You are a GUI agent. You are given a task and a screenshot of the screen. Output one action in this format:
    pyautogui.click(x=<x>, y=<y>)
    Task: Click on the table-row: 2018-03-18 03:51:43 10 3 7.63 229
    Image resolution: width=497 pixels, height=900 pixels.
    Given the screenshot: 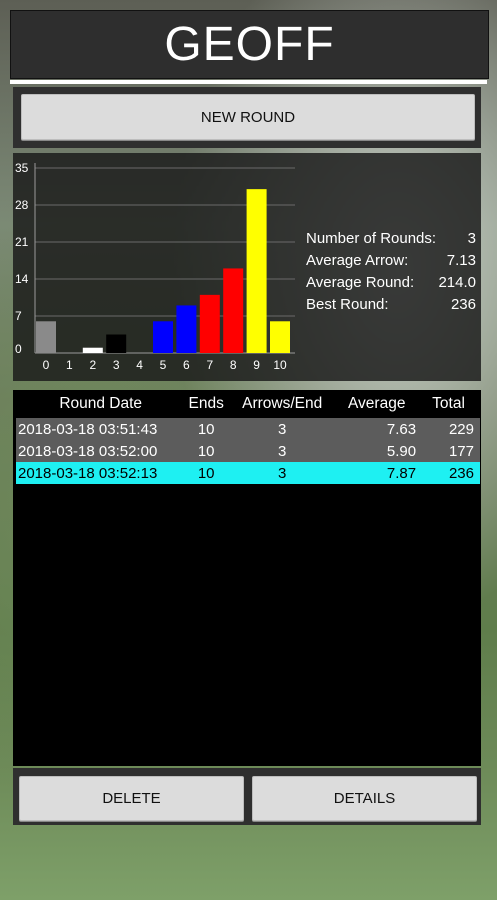 What is the action you would take?
    pyautogui.click(x=248, y=429)
    